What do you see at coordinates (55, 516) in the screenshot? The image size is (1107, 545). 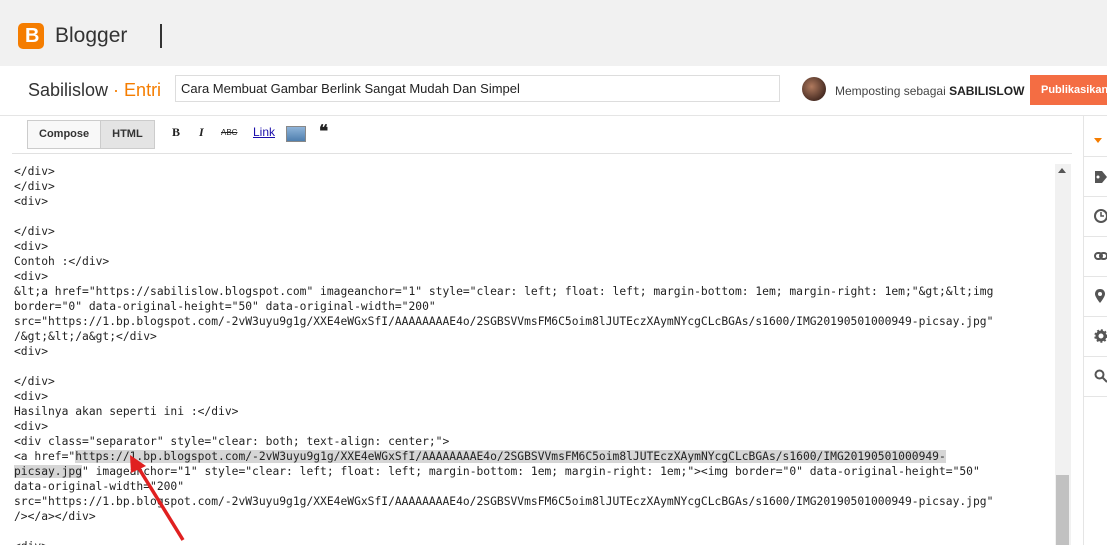 I see `editor-line: /></a></div>` at bounding box center [55, 516].